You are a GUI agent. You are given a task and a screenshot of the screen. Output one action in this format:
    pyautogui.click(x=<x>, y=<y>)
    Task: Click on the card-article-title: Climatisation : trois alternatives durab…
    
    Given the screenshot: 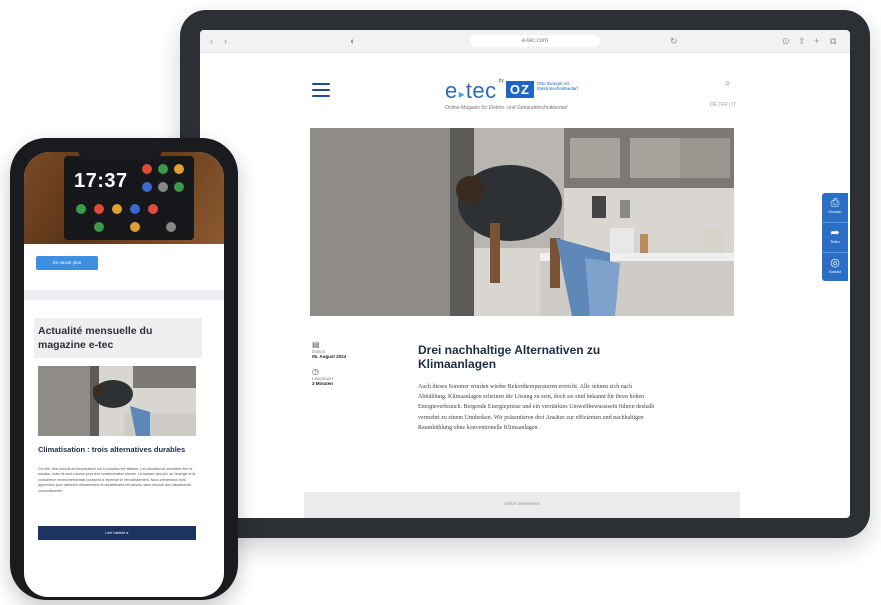 What is the action you would take?
    pyautogui.click(x=118, y=449)
    